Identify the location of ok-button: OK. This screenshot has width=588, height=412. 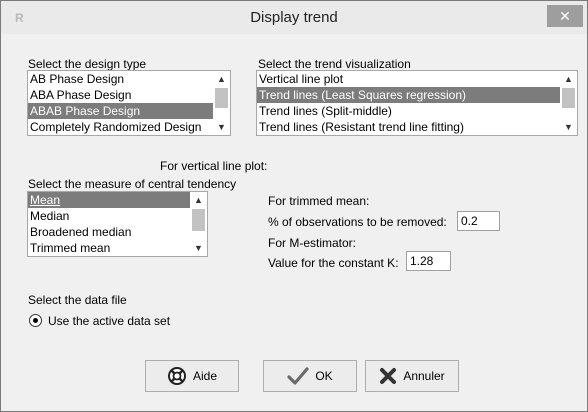
(310, 376).